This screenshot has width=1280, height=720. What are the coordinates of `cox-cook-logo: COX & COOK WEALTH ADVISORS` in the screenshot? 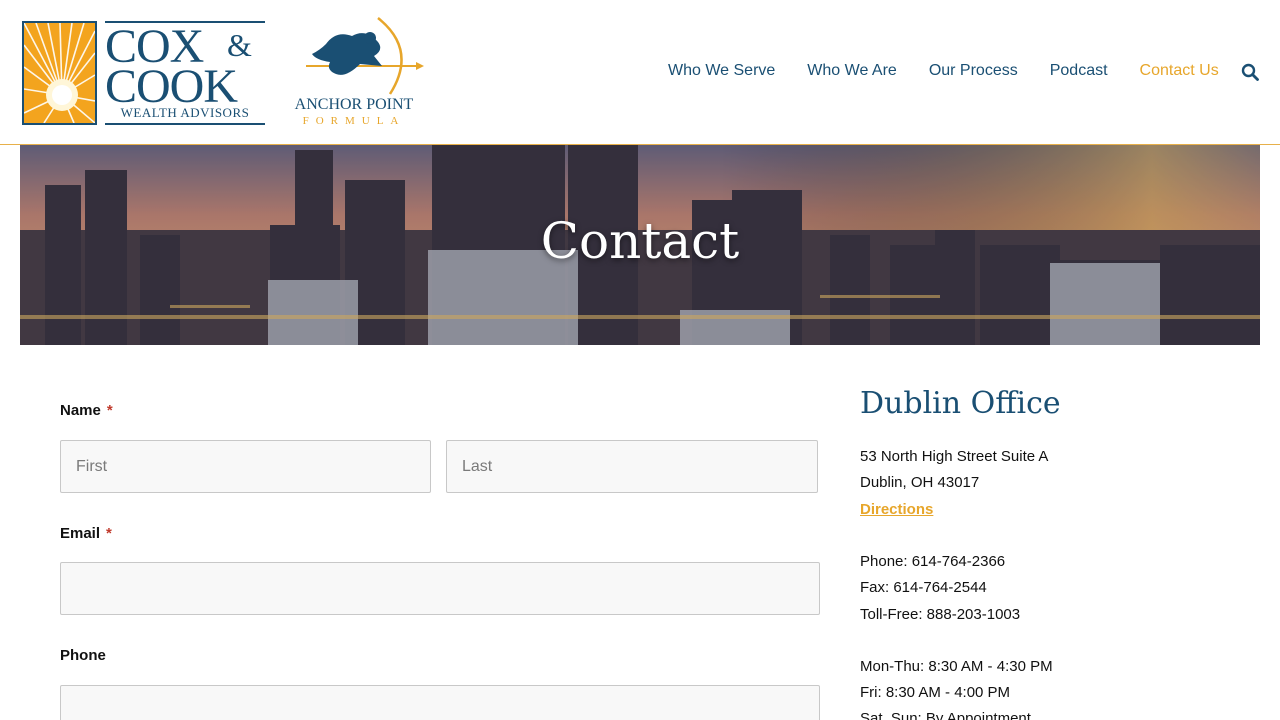 It's located at (143, 73).